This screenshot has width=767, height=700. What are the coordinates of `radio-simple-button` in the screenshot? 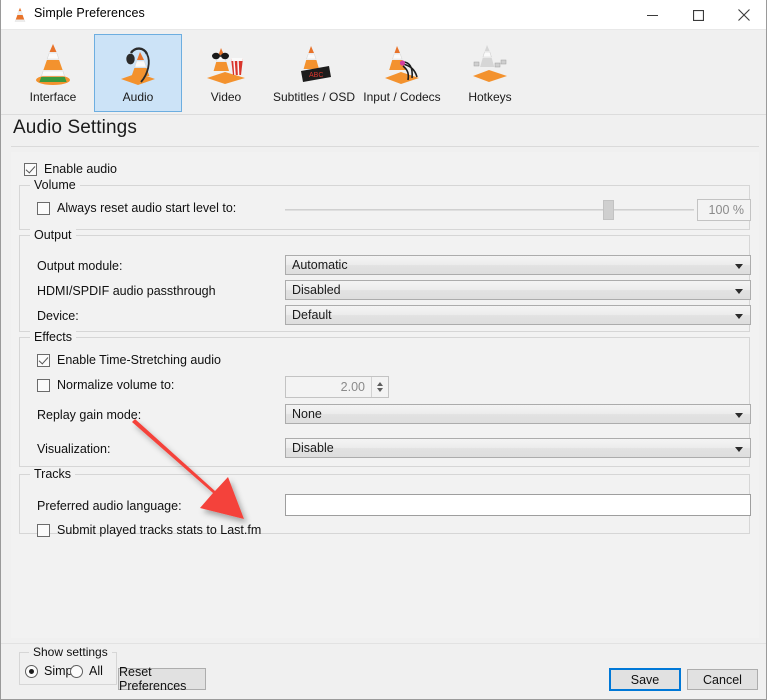 It's located at (31, 671).